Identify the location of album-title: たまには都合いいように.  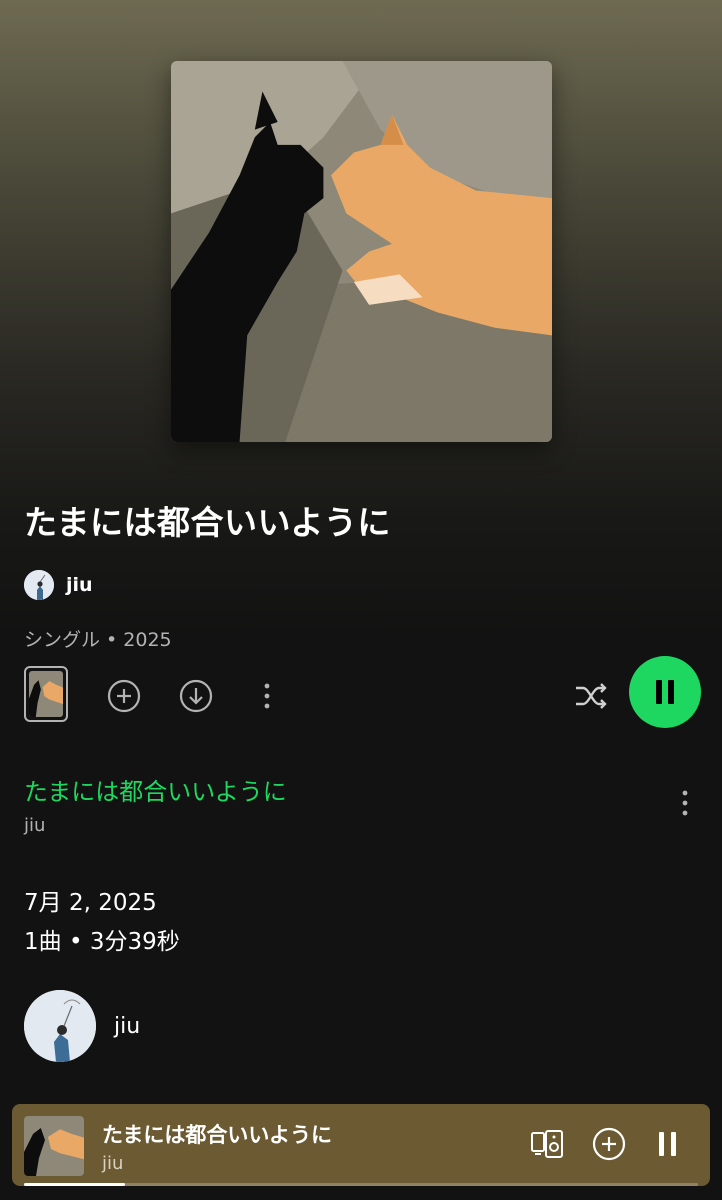
(207, 522).